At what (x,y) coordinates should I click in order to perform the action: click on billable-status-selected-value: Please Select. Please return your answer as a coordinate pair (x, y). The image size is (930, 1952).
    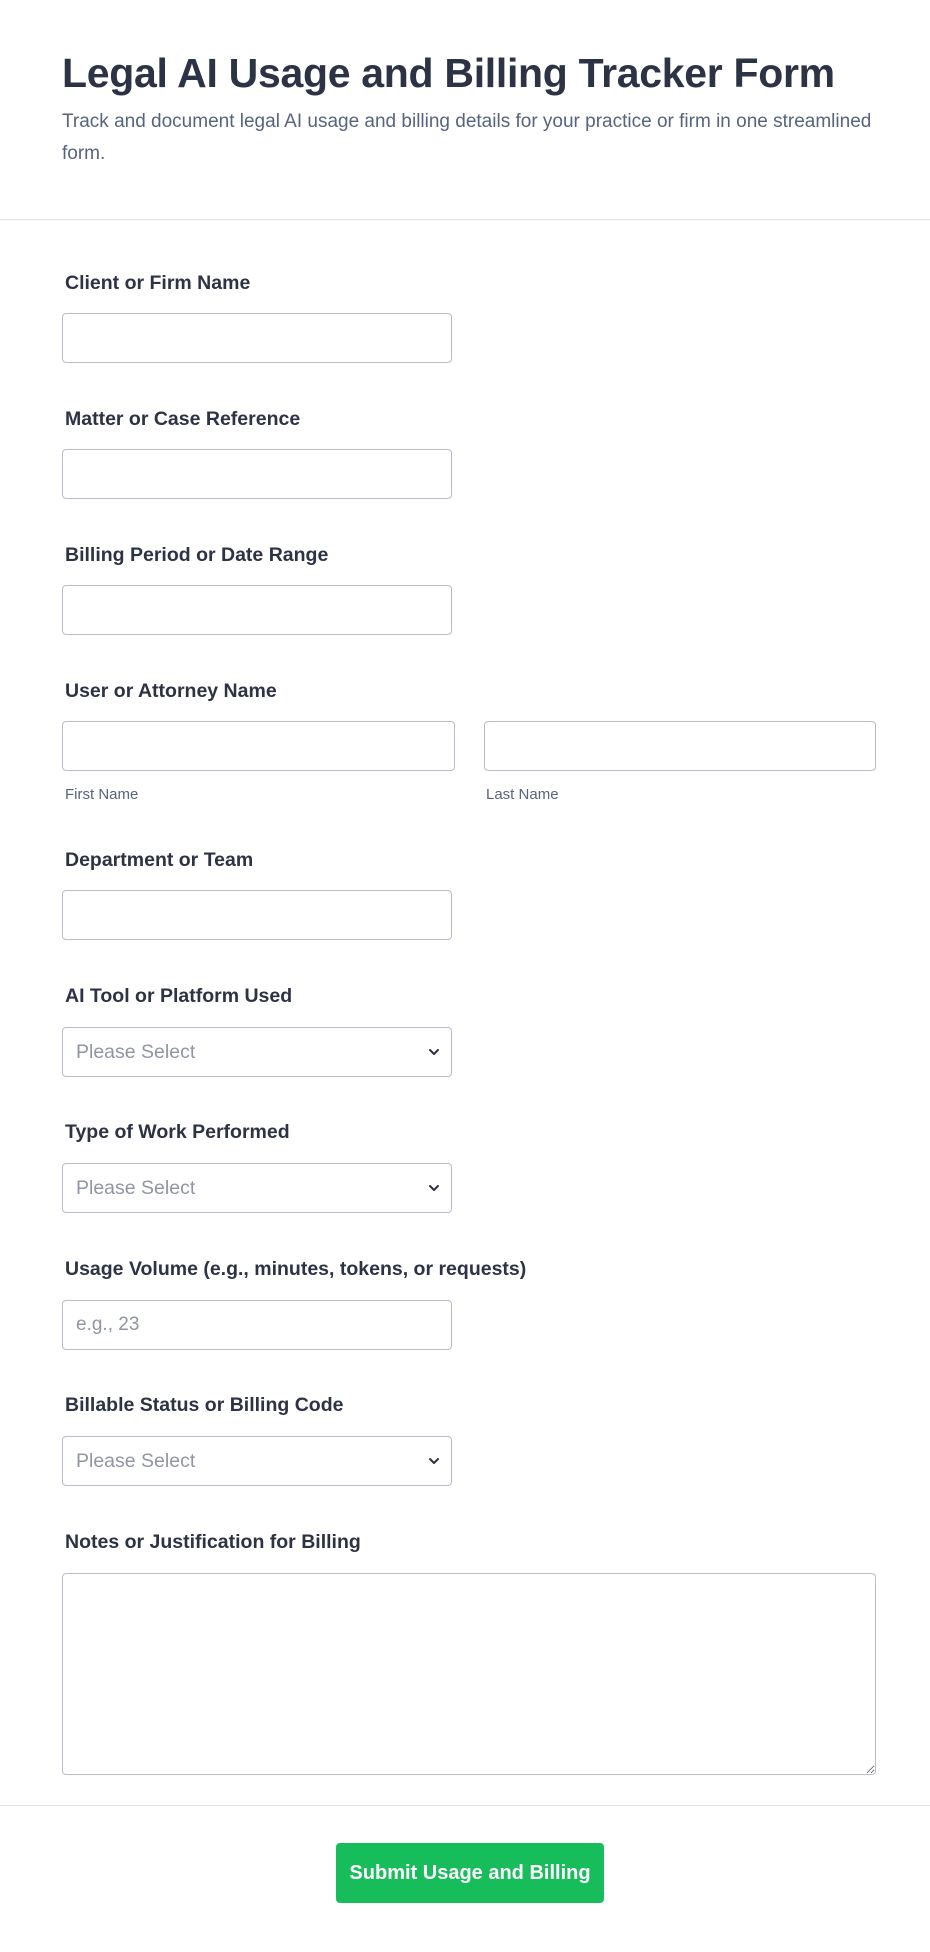
    Looking at the image, I should click on (136, 1461).